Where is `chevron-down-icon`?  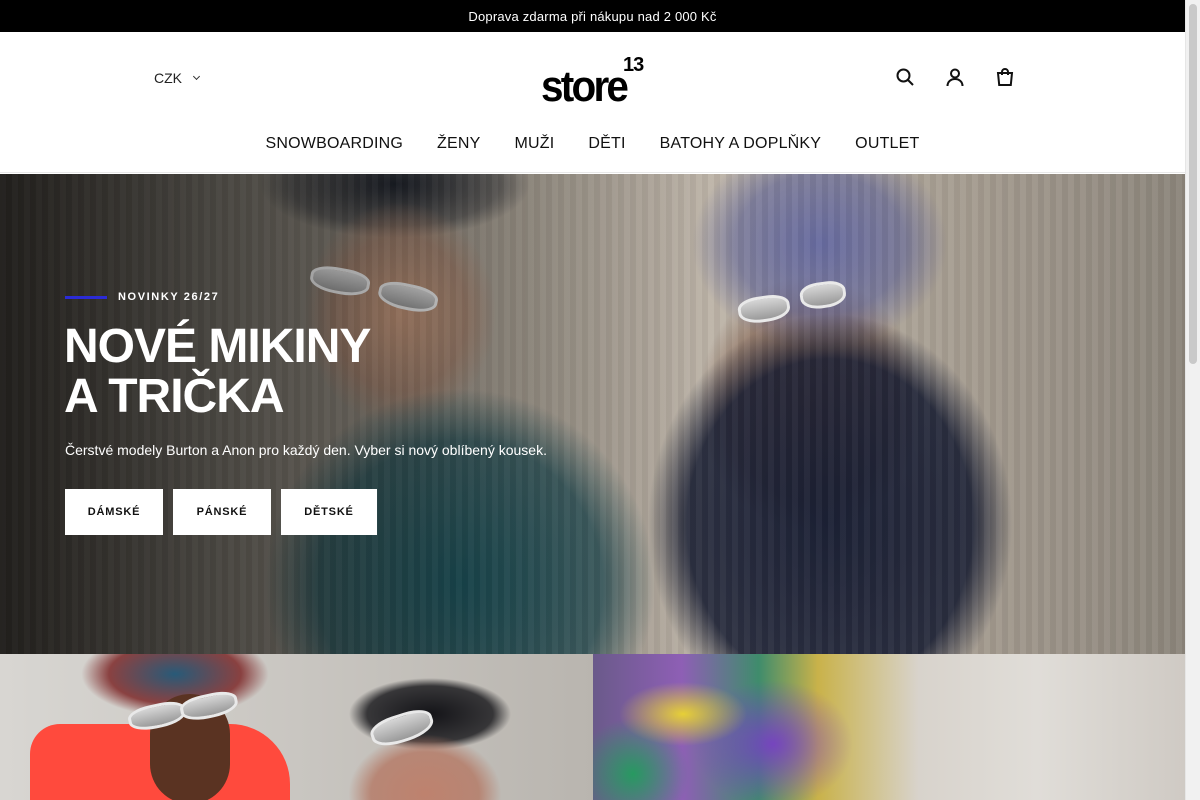
chevron-down-icon is located at coordinates (196, 76).